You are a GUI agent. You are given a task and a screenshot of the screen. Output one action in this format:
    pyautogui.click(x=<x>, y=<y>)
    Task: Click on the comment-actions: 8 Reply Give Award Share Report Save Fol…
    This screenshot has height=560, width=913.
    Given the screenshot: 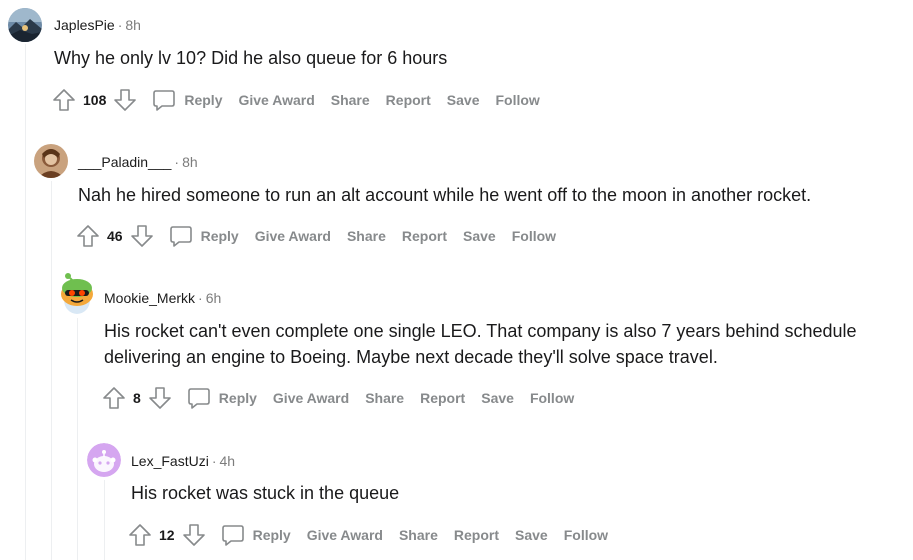 What is the action you would take?
    pyautogui.click(x=337, y=398)
    